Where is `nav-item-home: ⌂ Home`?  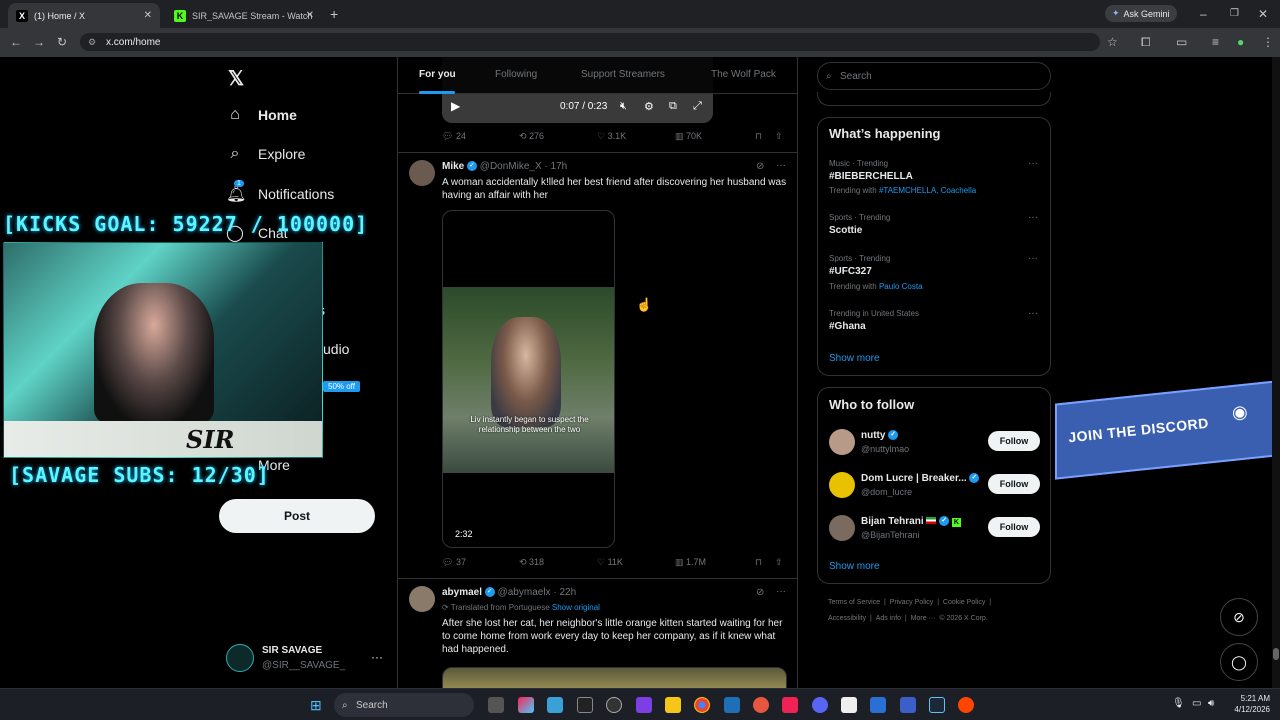
nav-item-home: ⌂ Home is located at coordinates (261, 115).